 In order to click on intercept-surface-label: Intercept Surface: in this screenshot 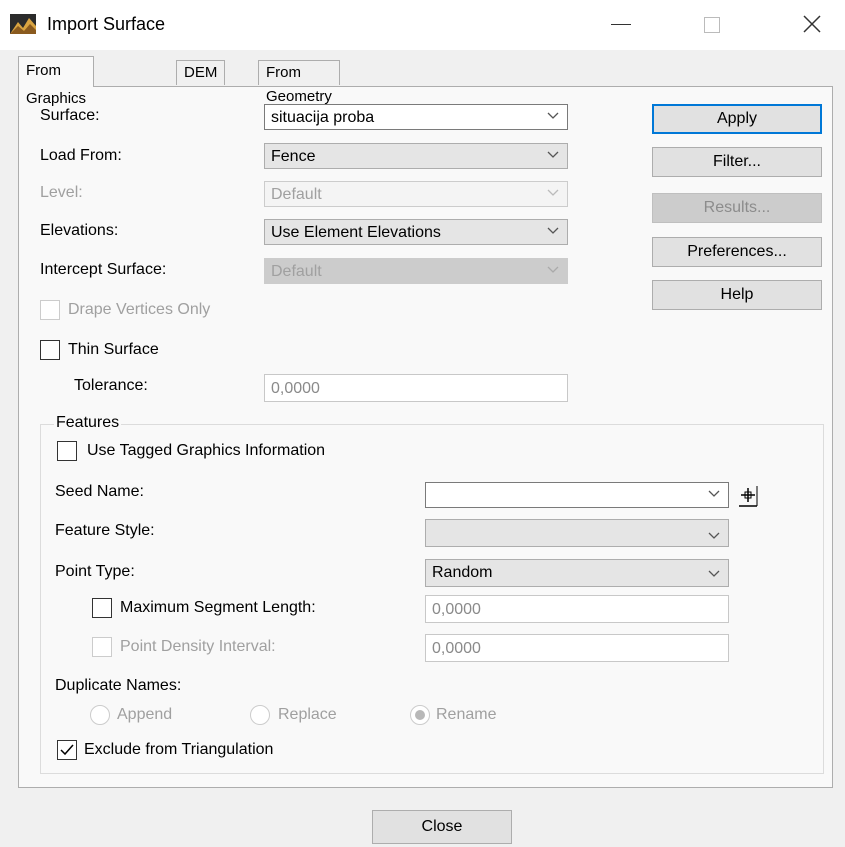, I will do `click(103, 269)`.